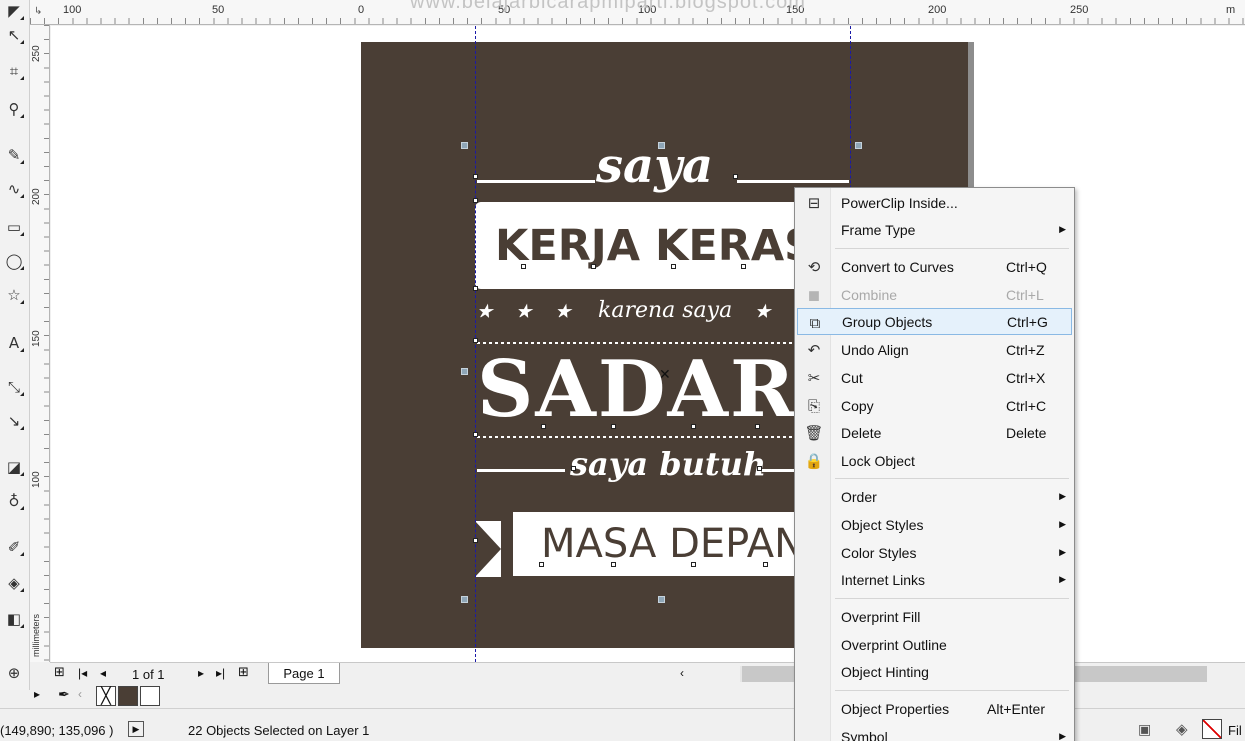 This screenshot has width=1245, height=741. Describe the element at coordinates (768, 674) in the screenshot. I see `scrollbar-thumb` at that location.